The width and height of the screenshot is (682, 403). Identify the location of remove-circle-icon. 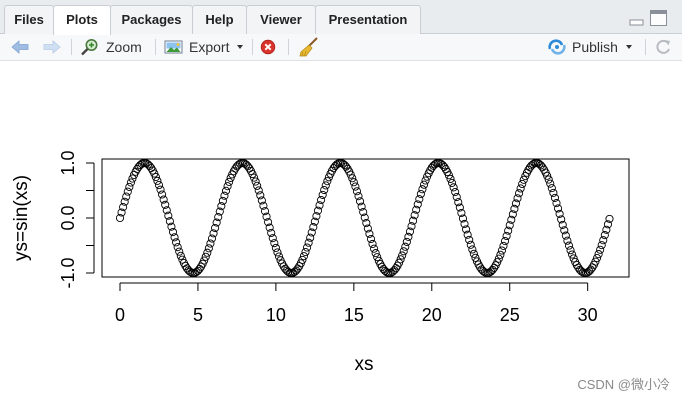
(268, 47).